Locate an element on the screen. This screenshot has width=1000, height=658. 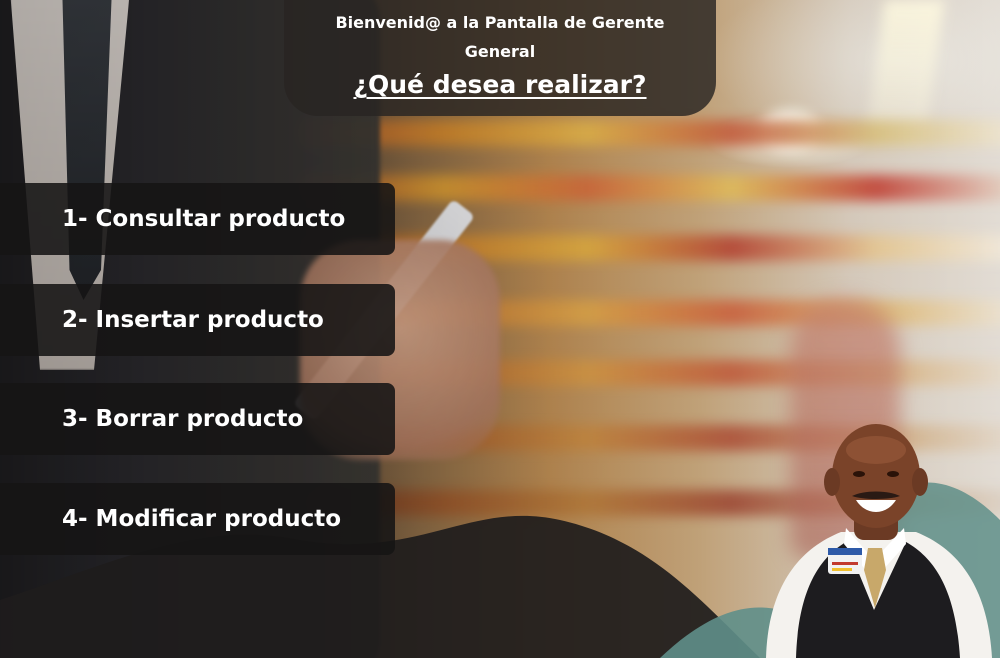
modificar-producto-button: 4- Modificar producto is located at coordinates (197, 519).